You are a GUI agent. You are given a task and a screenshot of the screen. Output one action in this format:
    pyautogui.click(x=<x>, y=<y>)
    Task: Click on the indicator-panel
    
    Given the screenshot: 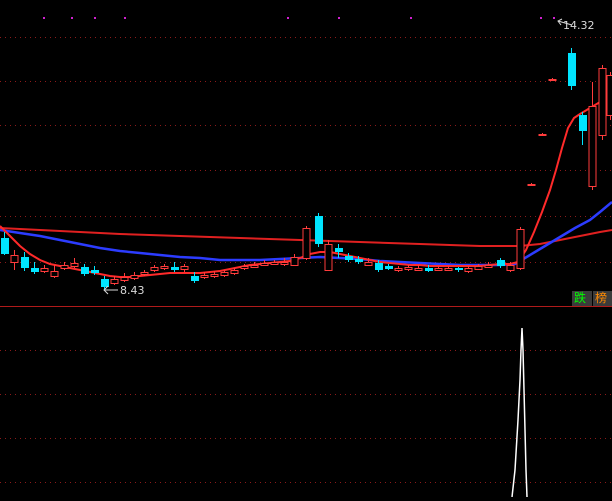 What is the action you would take?
    pyautogui.click(x=519, y=412)
    